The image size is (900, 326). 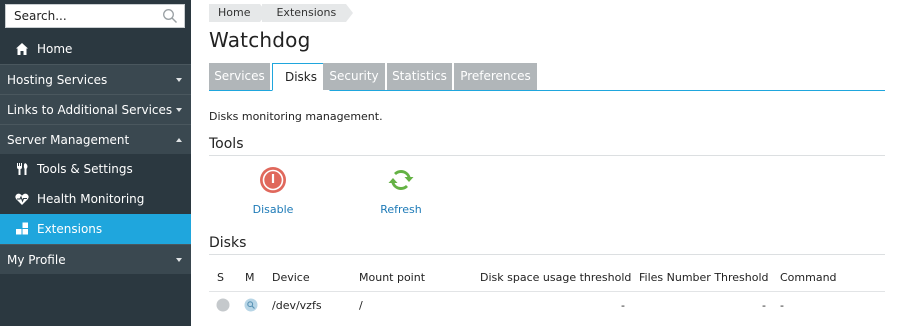 I want to click on heart-monitor-icon, so click(x=22, y=199).